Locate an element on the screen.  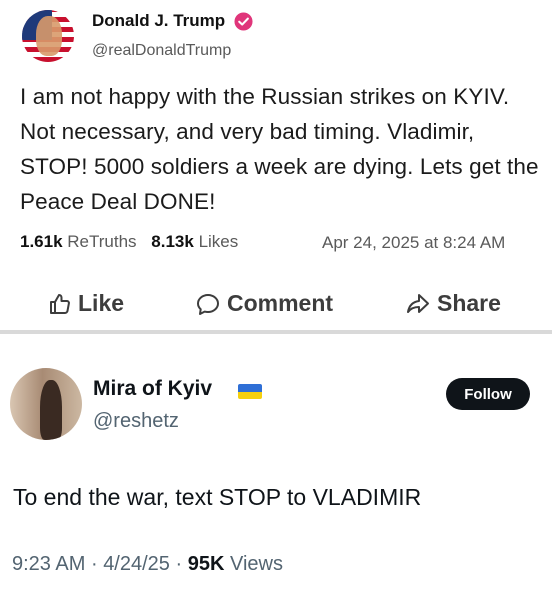
retruths-label: ReTruths is located at coordinates (101, 241).